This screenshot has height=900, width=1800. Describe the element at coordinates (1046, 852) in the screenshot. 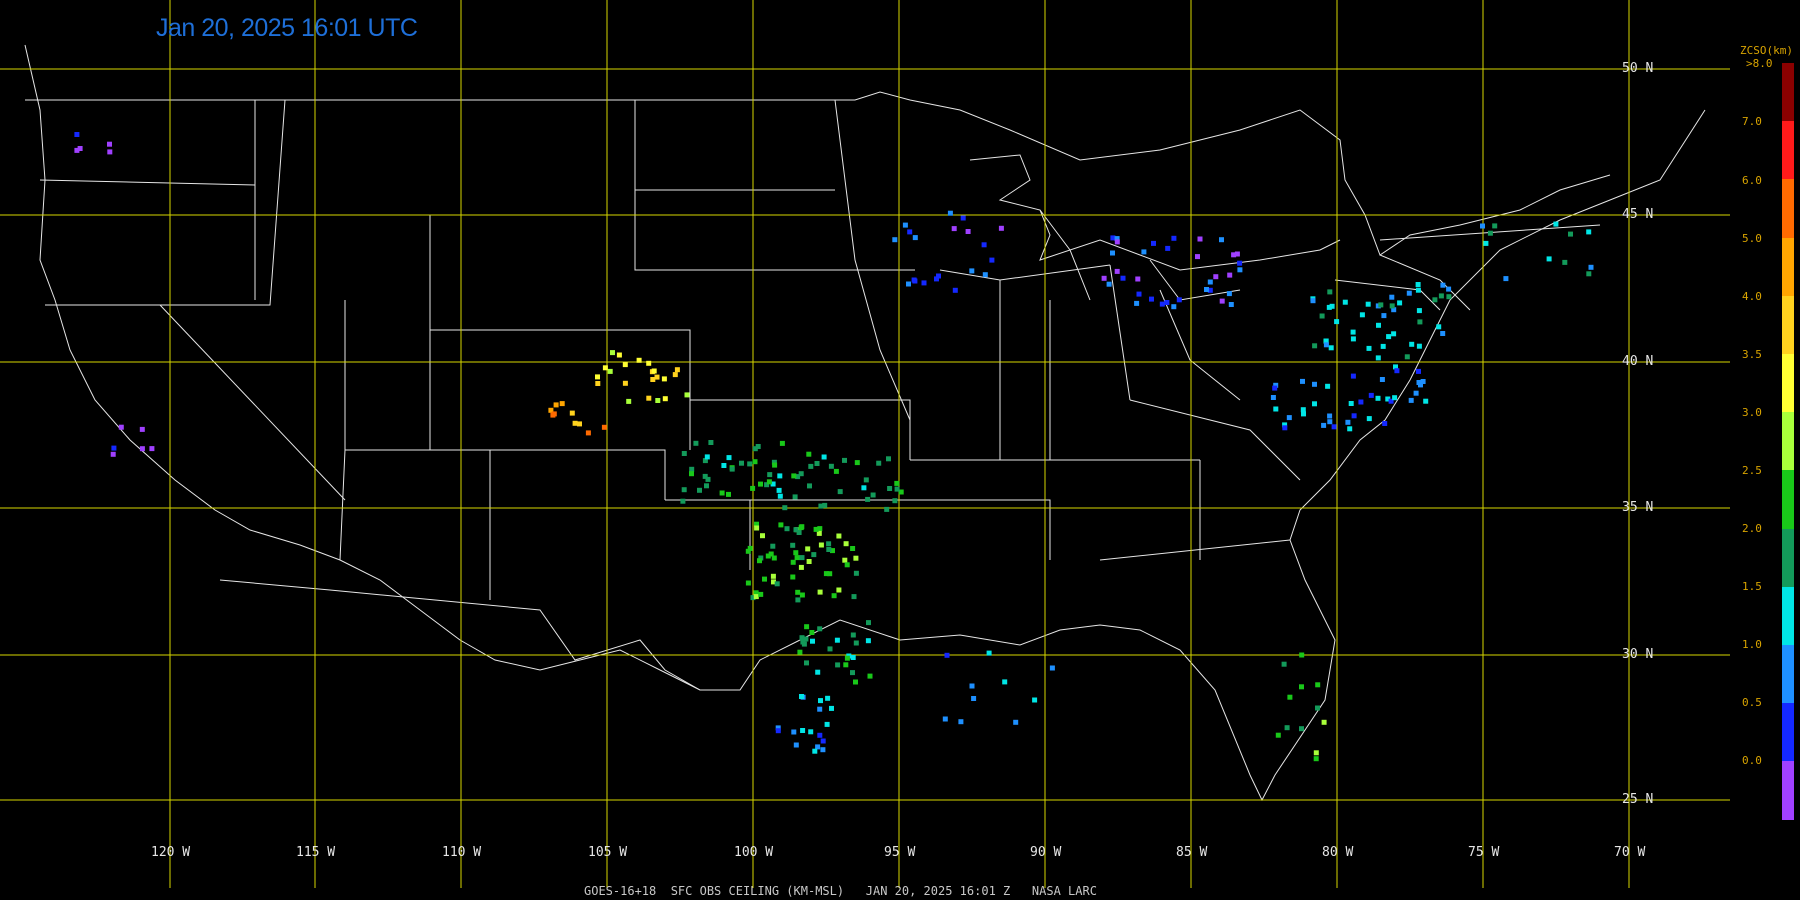

I see `lon-label-90w: 90 W` at that location.